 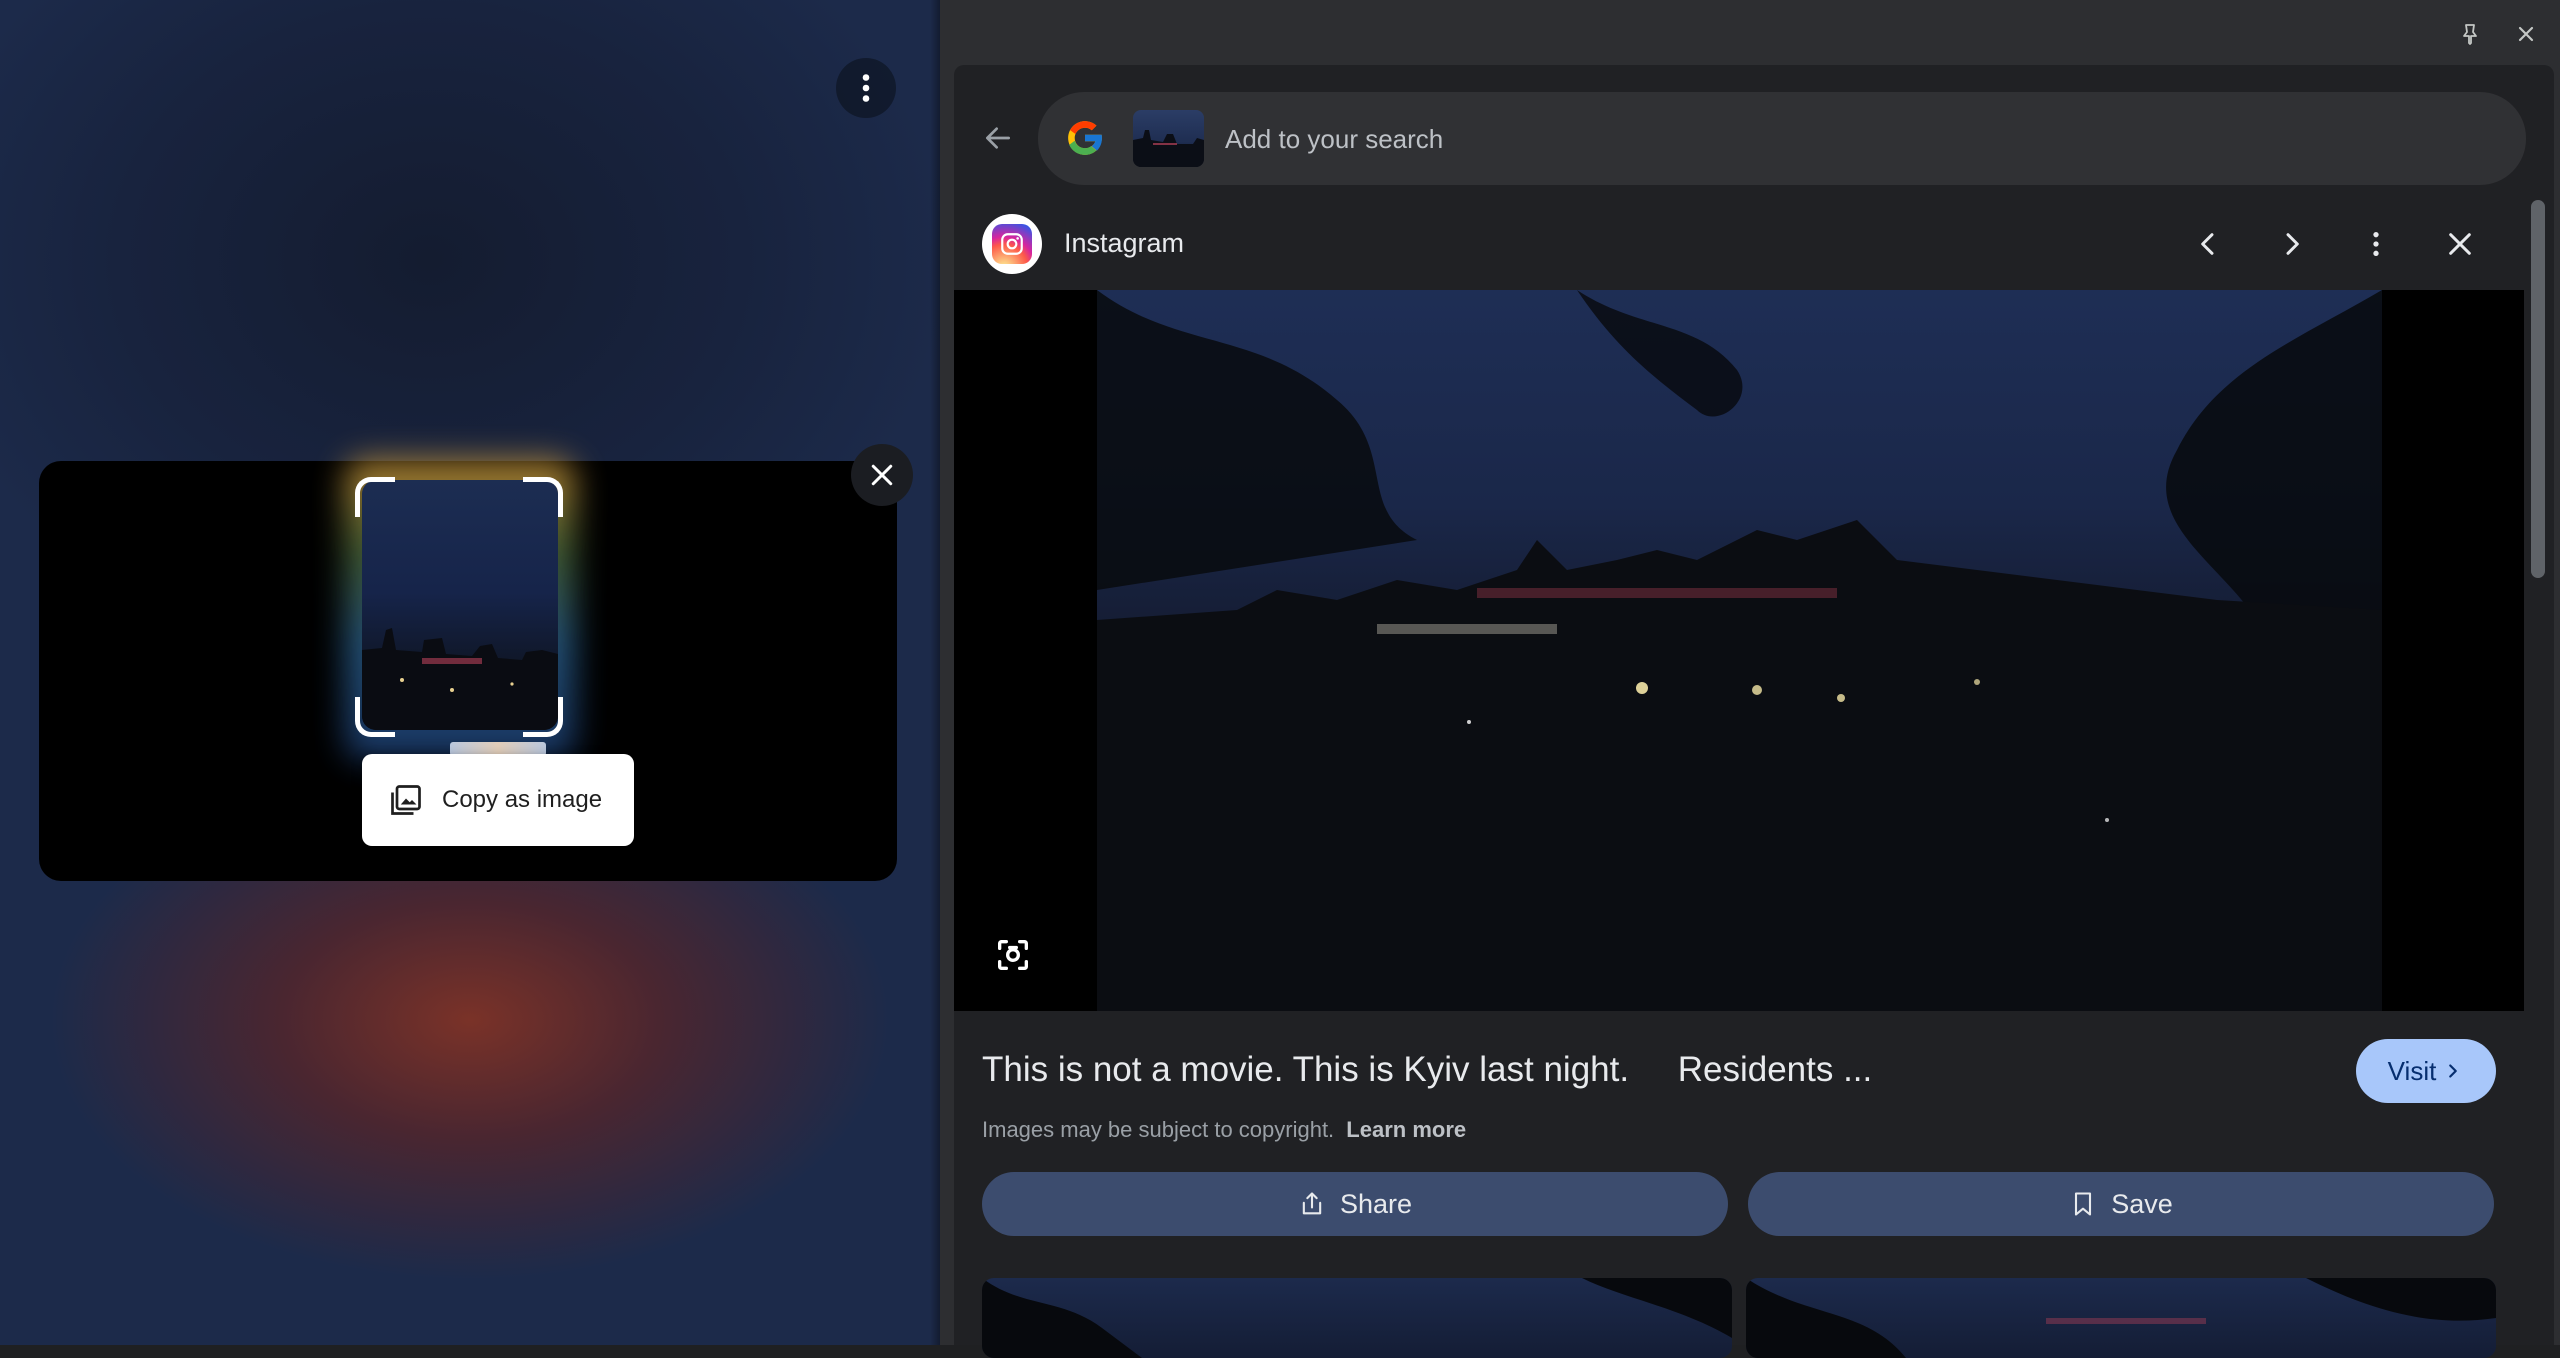 I want to click on close-panel-button, so click(x=2526, y=34).